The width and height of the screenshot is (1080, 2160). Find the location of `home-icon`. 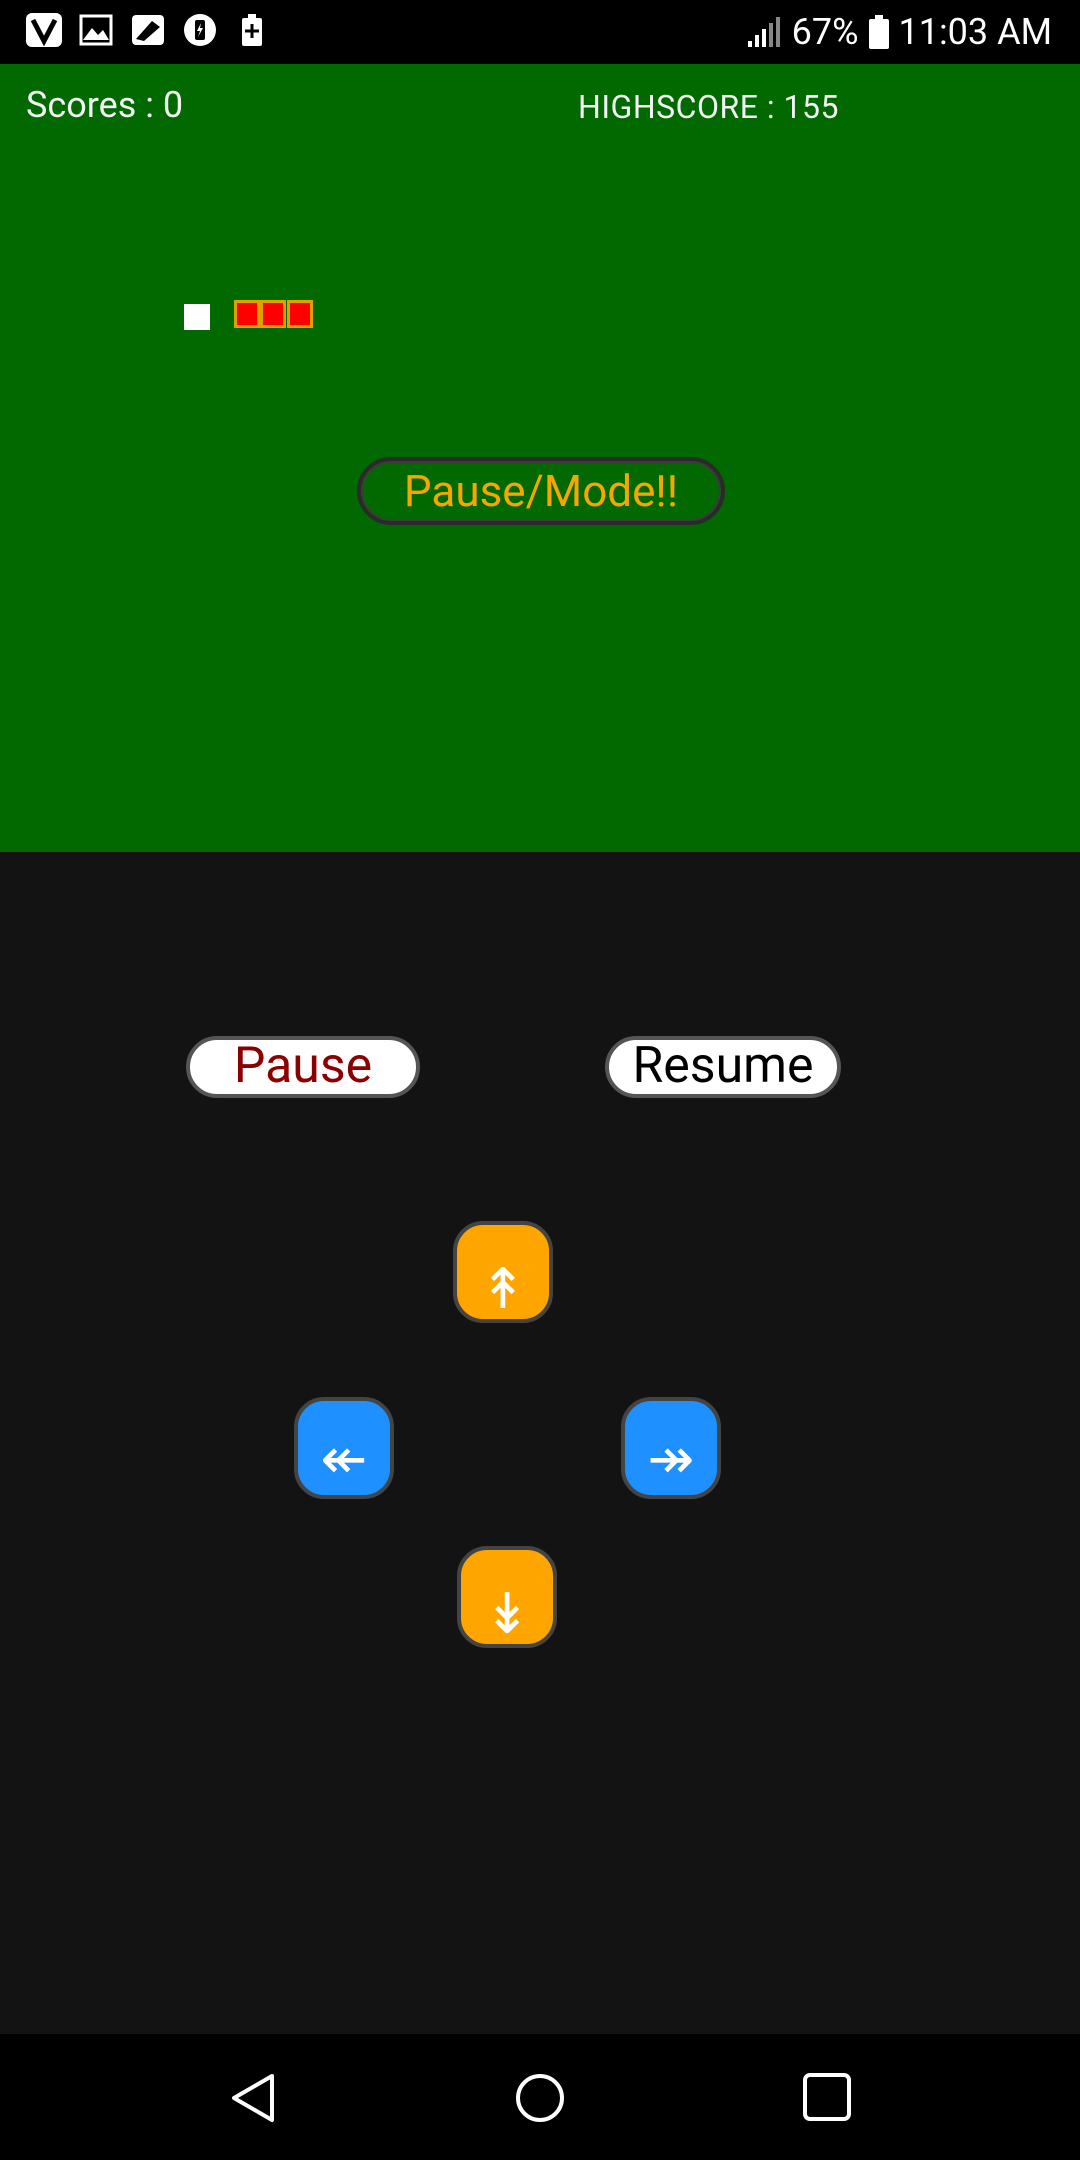

home-icon is located at coordinates (540, 2100).